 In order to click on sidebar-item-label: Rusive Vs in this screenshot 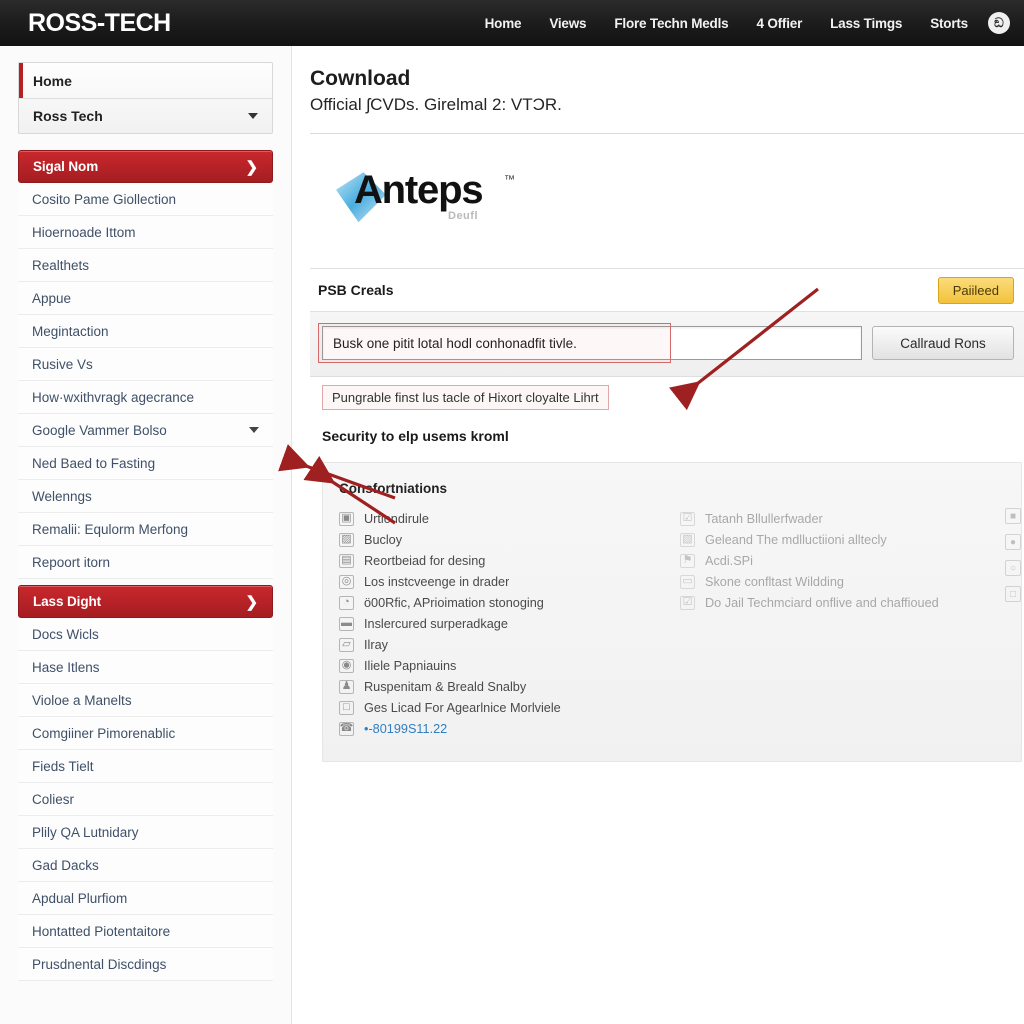, I will do `click(62, 364)`.